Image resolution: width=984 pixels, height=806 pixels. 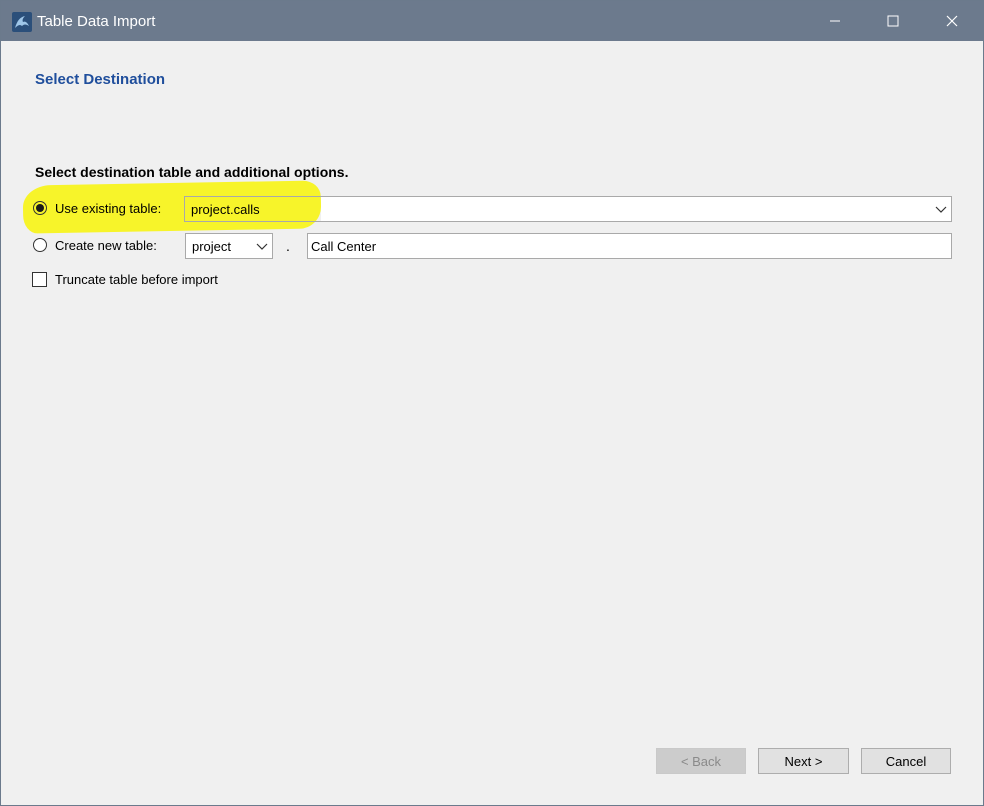 I want to click on close-button, so click(x=952, y=21).